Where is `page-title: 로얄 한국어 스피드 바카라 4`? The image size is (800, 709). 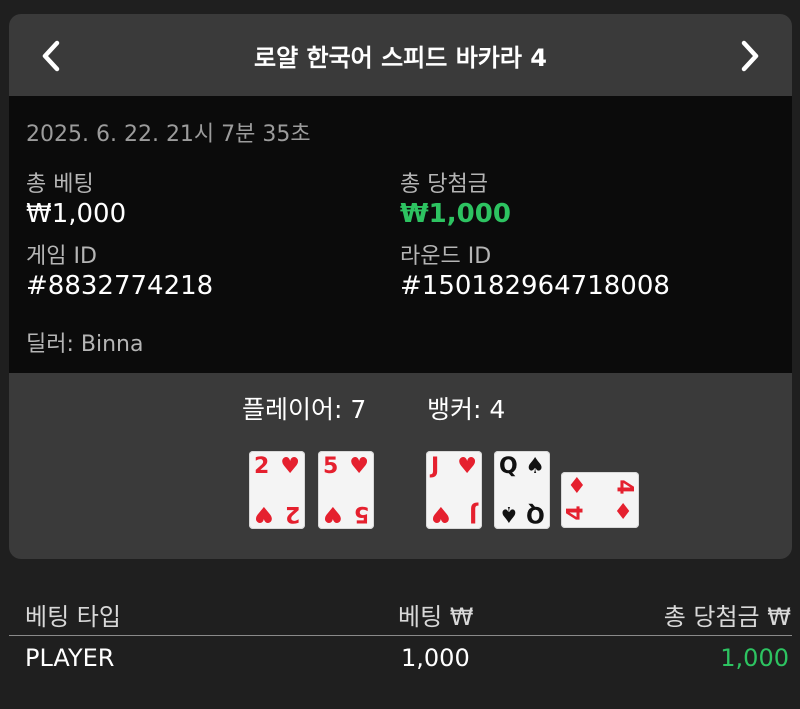
page-title: 로얄 한국어 스피드 바카라 4 is located at coordinates (400, 58).